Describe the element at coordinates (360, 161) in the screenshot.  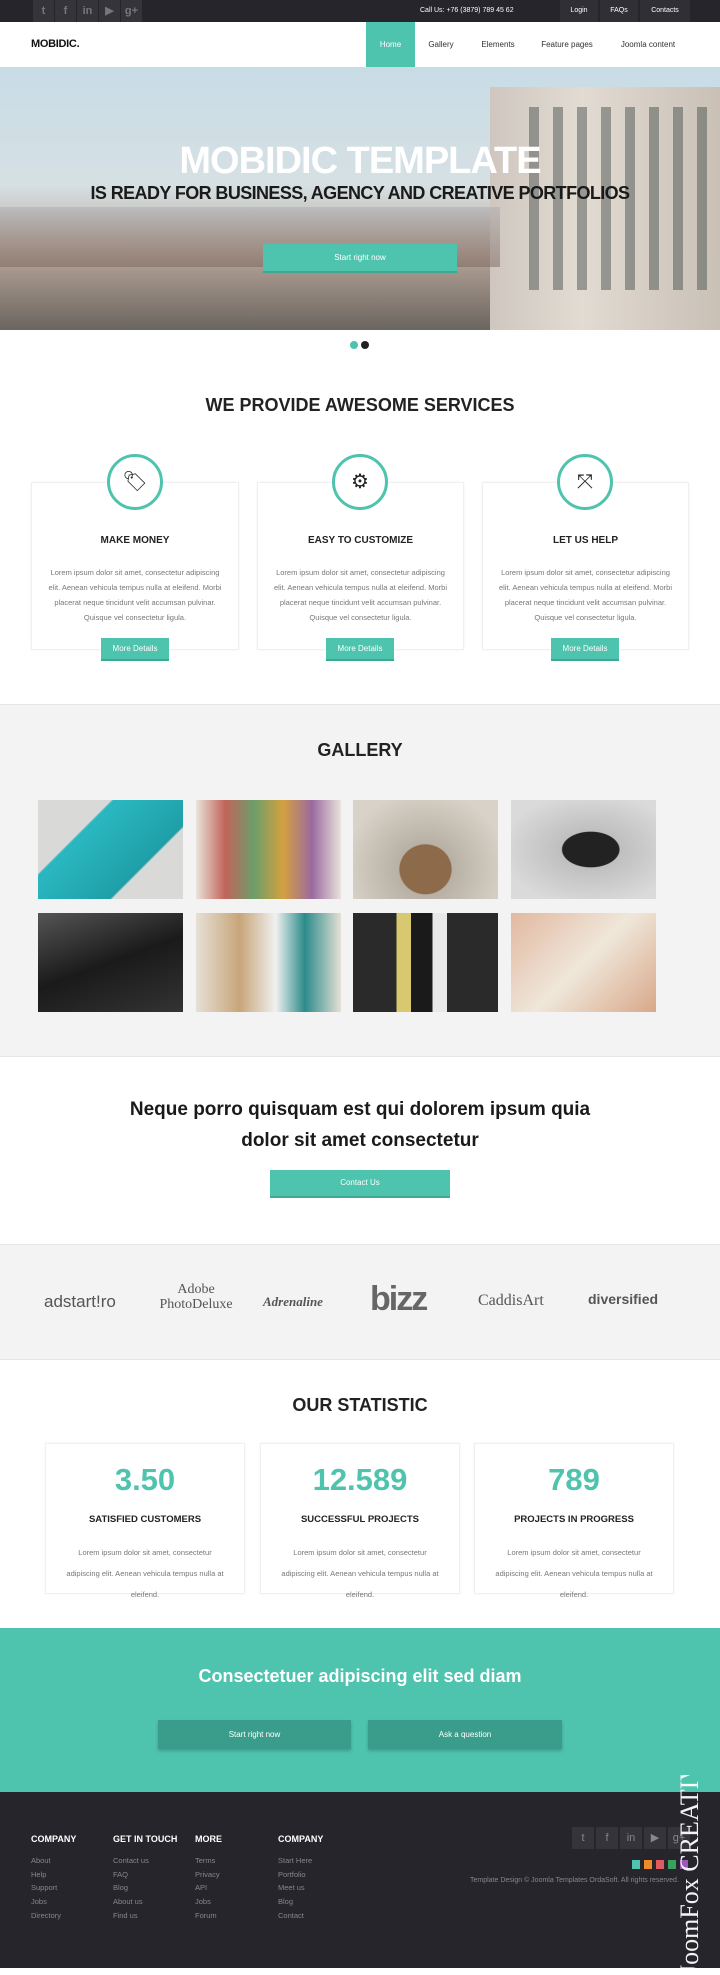
I see `hero-title: MOBIDIC TEMPLATE` at that location.